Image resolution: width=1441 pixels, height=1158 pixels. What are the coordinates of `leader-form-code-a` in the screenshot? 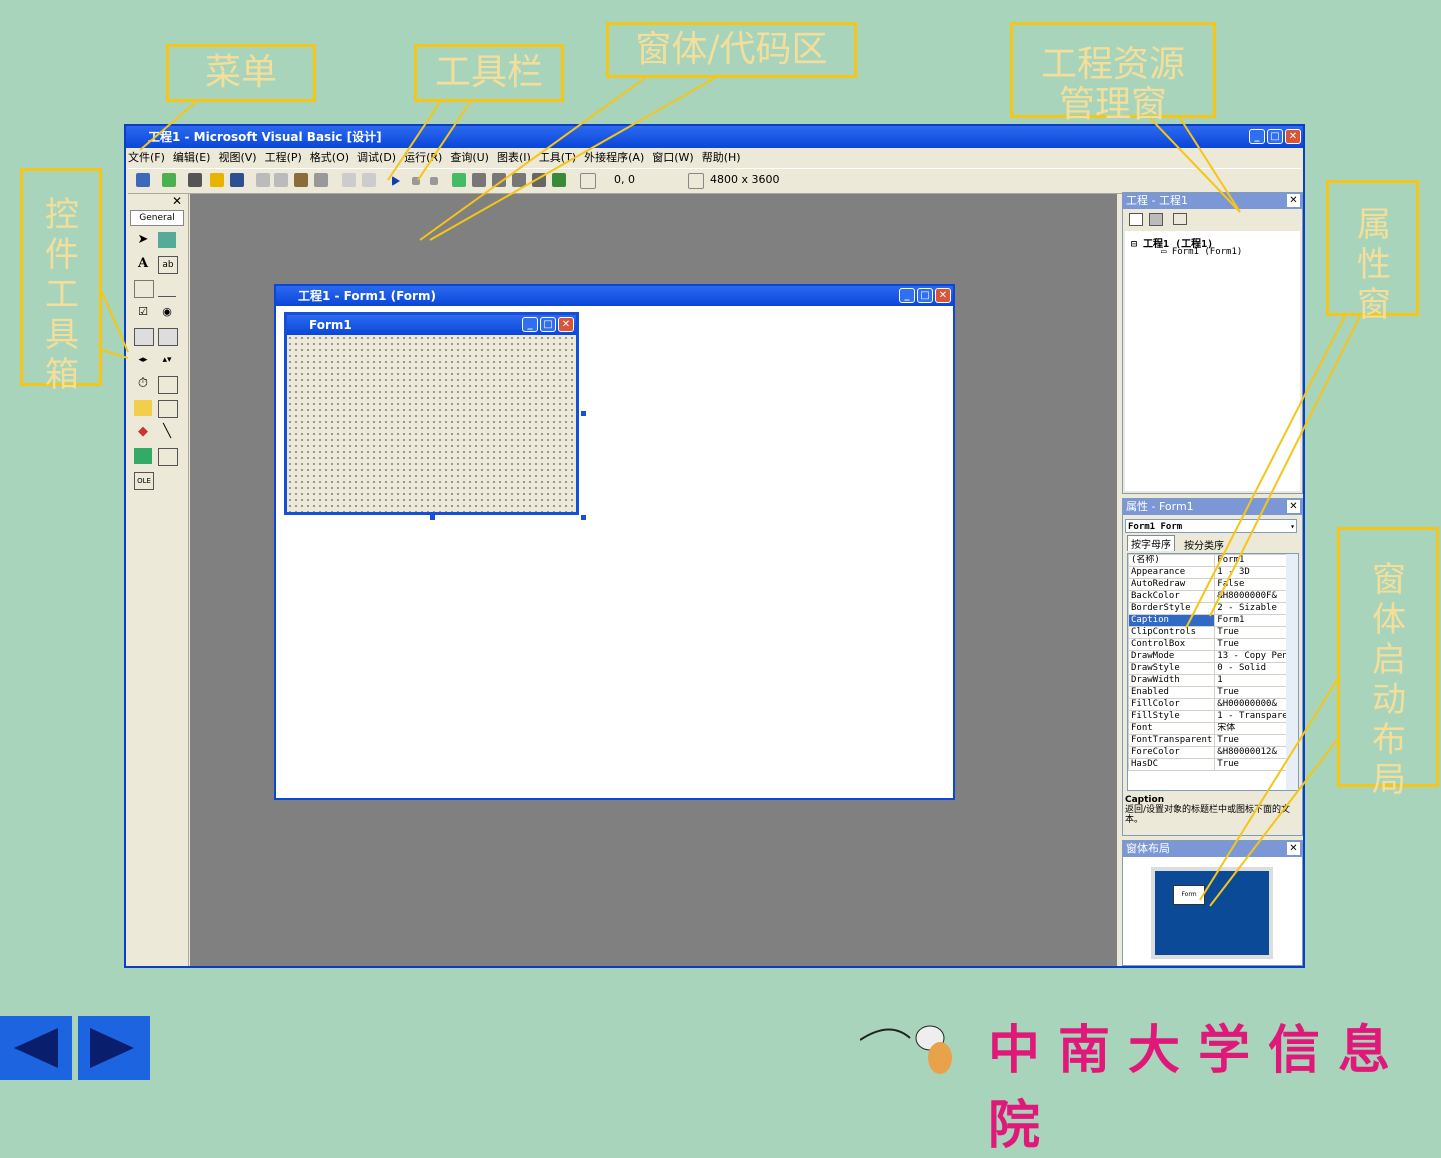 It's located at (532, 159).